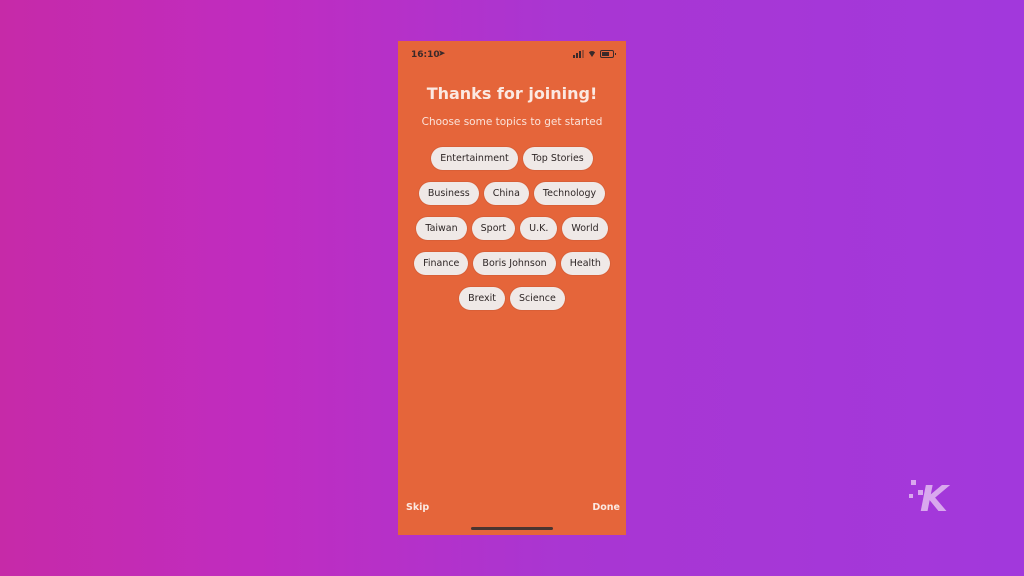 This screenshot has width=1024, height=576. Describe the element at coordinates (934, 499) in the screenshot. I see `logo-letter: K` at that location.